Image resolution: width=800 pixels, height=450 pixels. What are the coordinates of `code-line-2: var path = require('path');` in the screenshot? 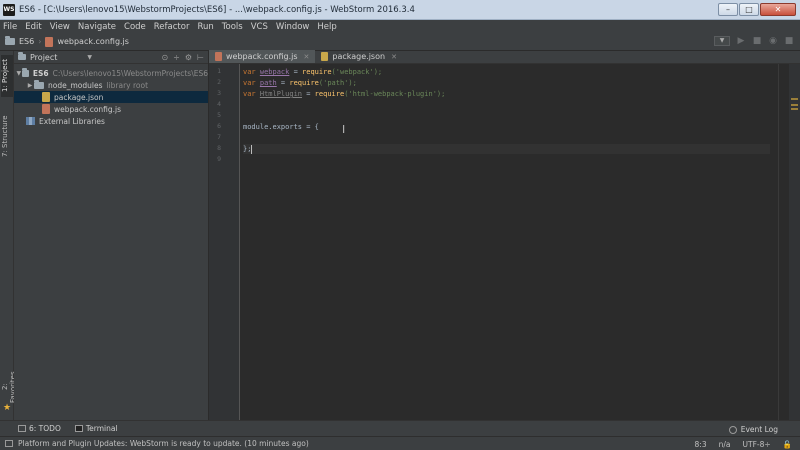 It's located at (300, 83).